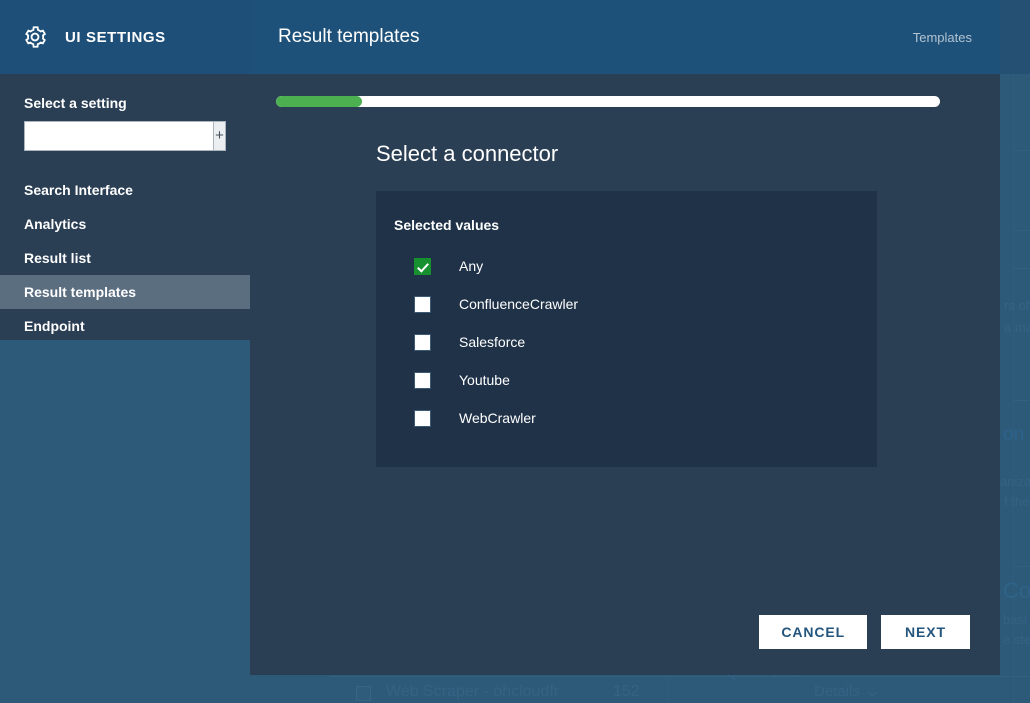  I want to click on connector-option-confluencecrawler: ConfluenceCrawler, so click(626, 304).